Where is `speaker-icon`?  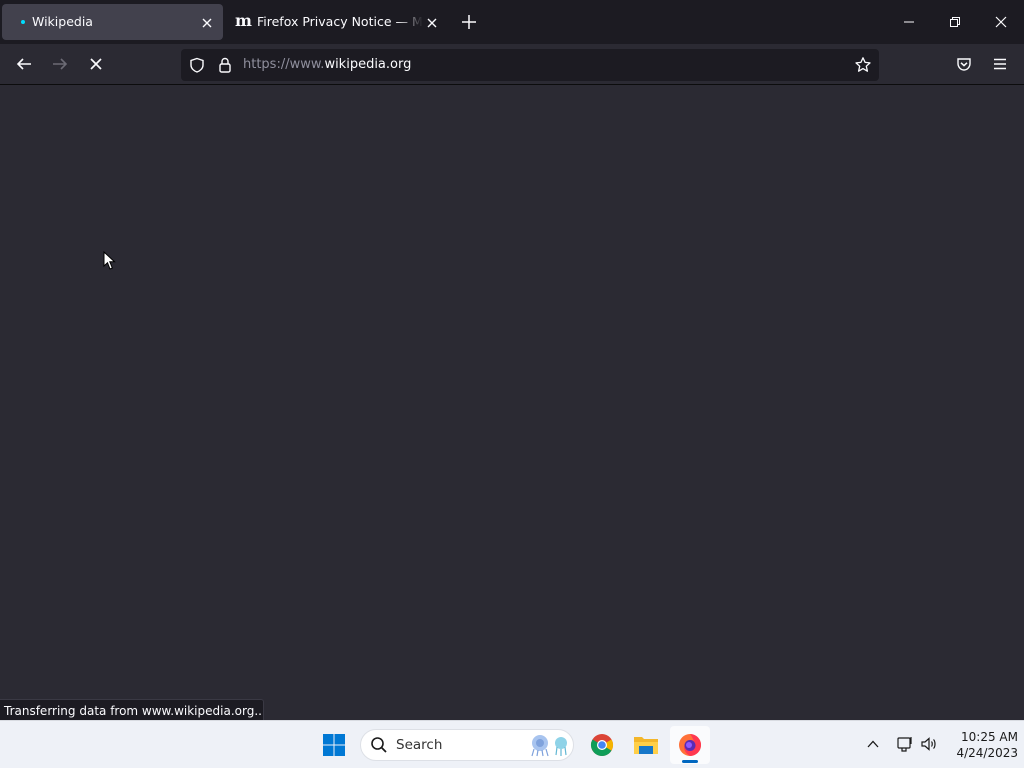 speaker-icon is located at coordinates (928, 744).